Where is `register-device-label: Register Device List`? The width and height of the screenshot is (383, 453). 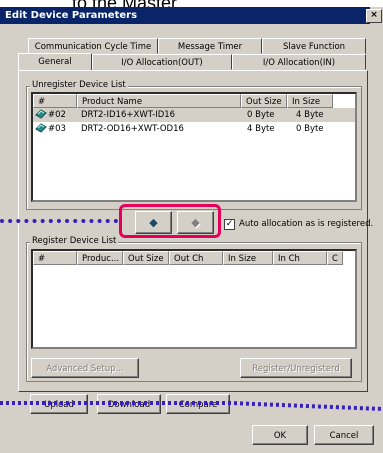
register-device-label: Register Device List is located at coordinates (74, 241).